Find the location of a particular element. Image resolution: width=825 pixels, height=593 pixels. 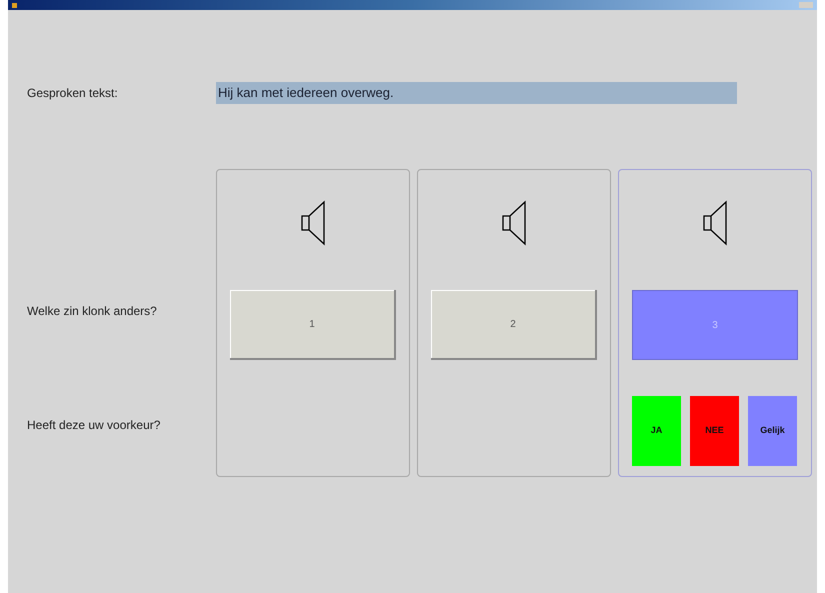

preference-button: Gelijk is located at coordinates (772, 431).